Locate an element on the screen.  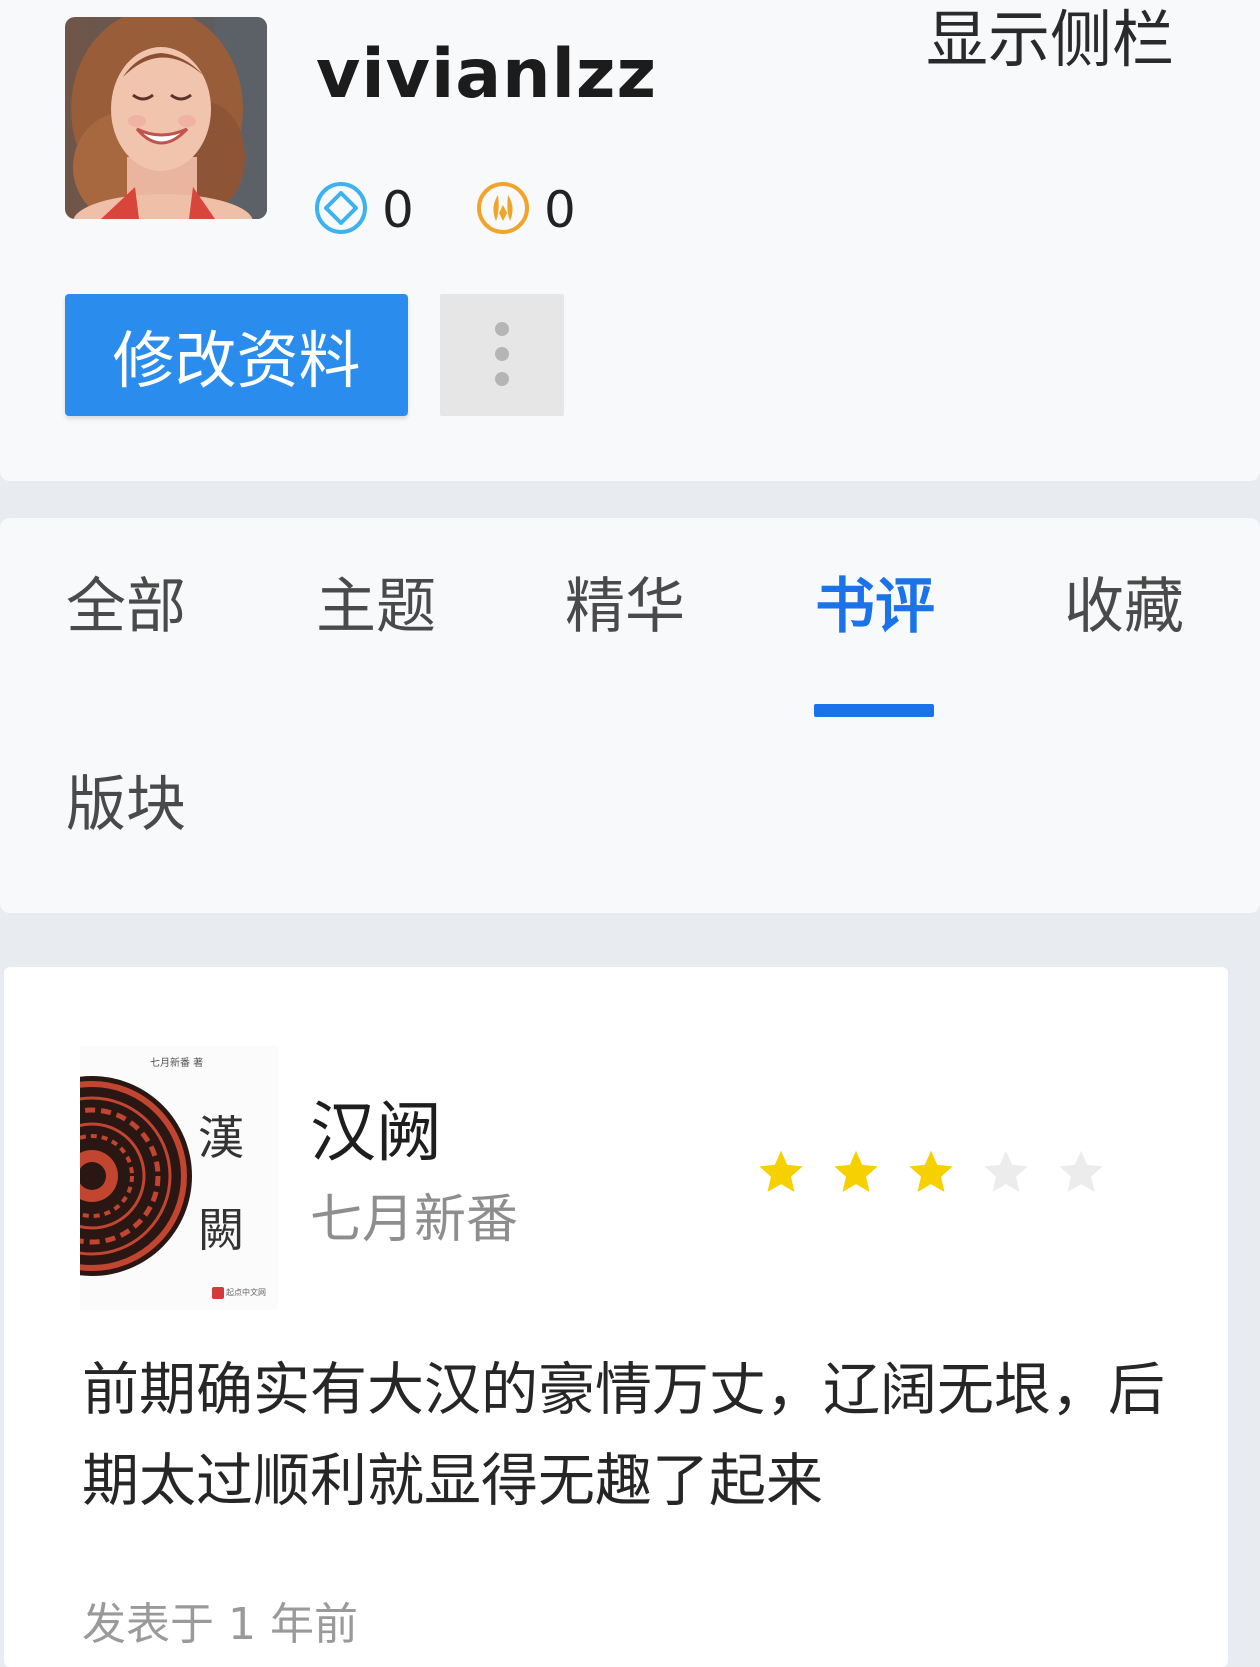
book-title: 汉阙 is located at coordinates (376, 1133).